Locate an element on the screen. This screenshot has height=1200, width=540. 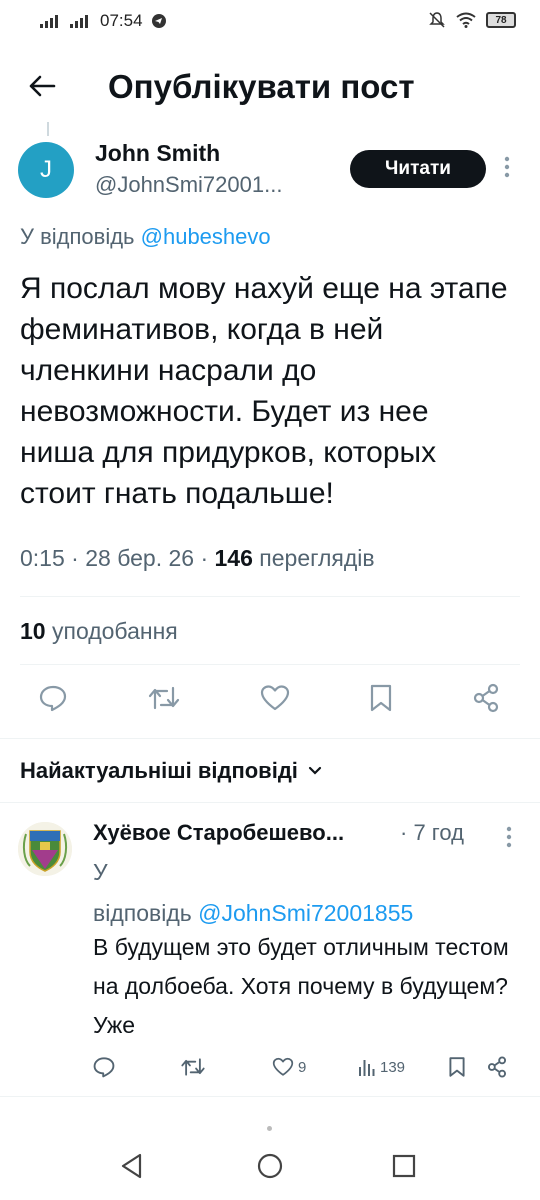
reply-share-button is located at coordinates (497, 1067).